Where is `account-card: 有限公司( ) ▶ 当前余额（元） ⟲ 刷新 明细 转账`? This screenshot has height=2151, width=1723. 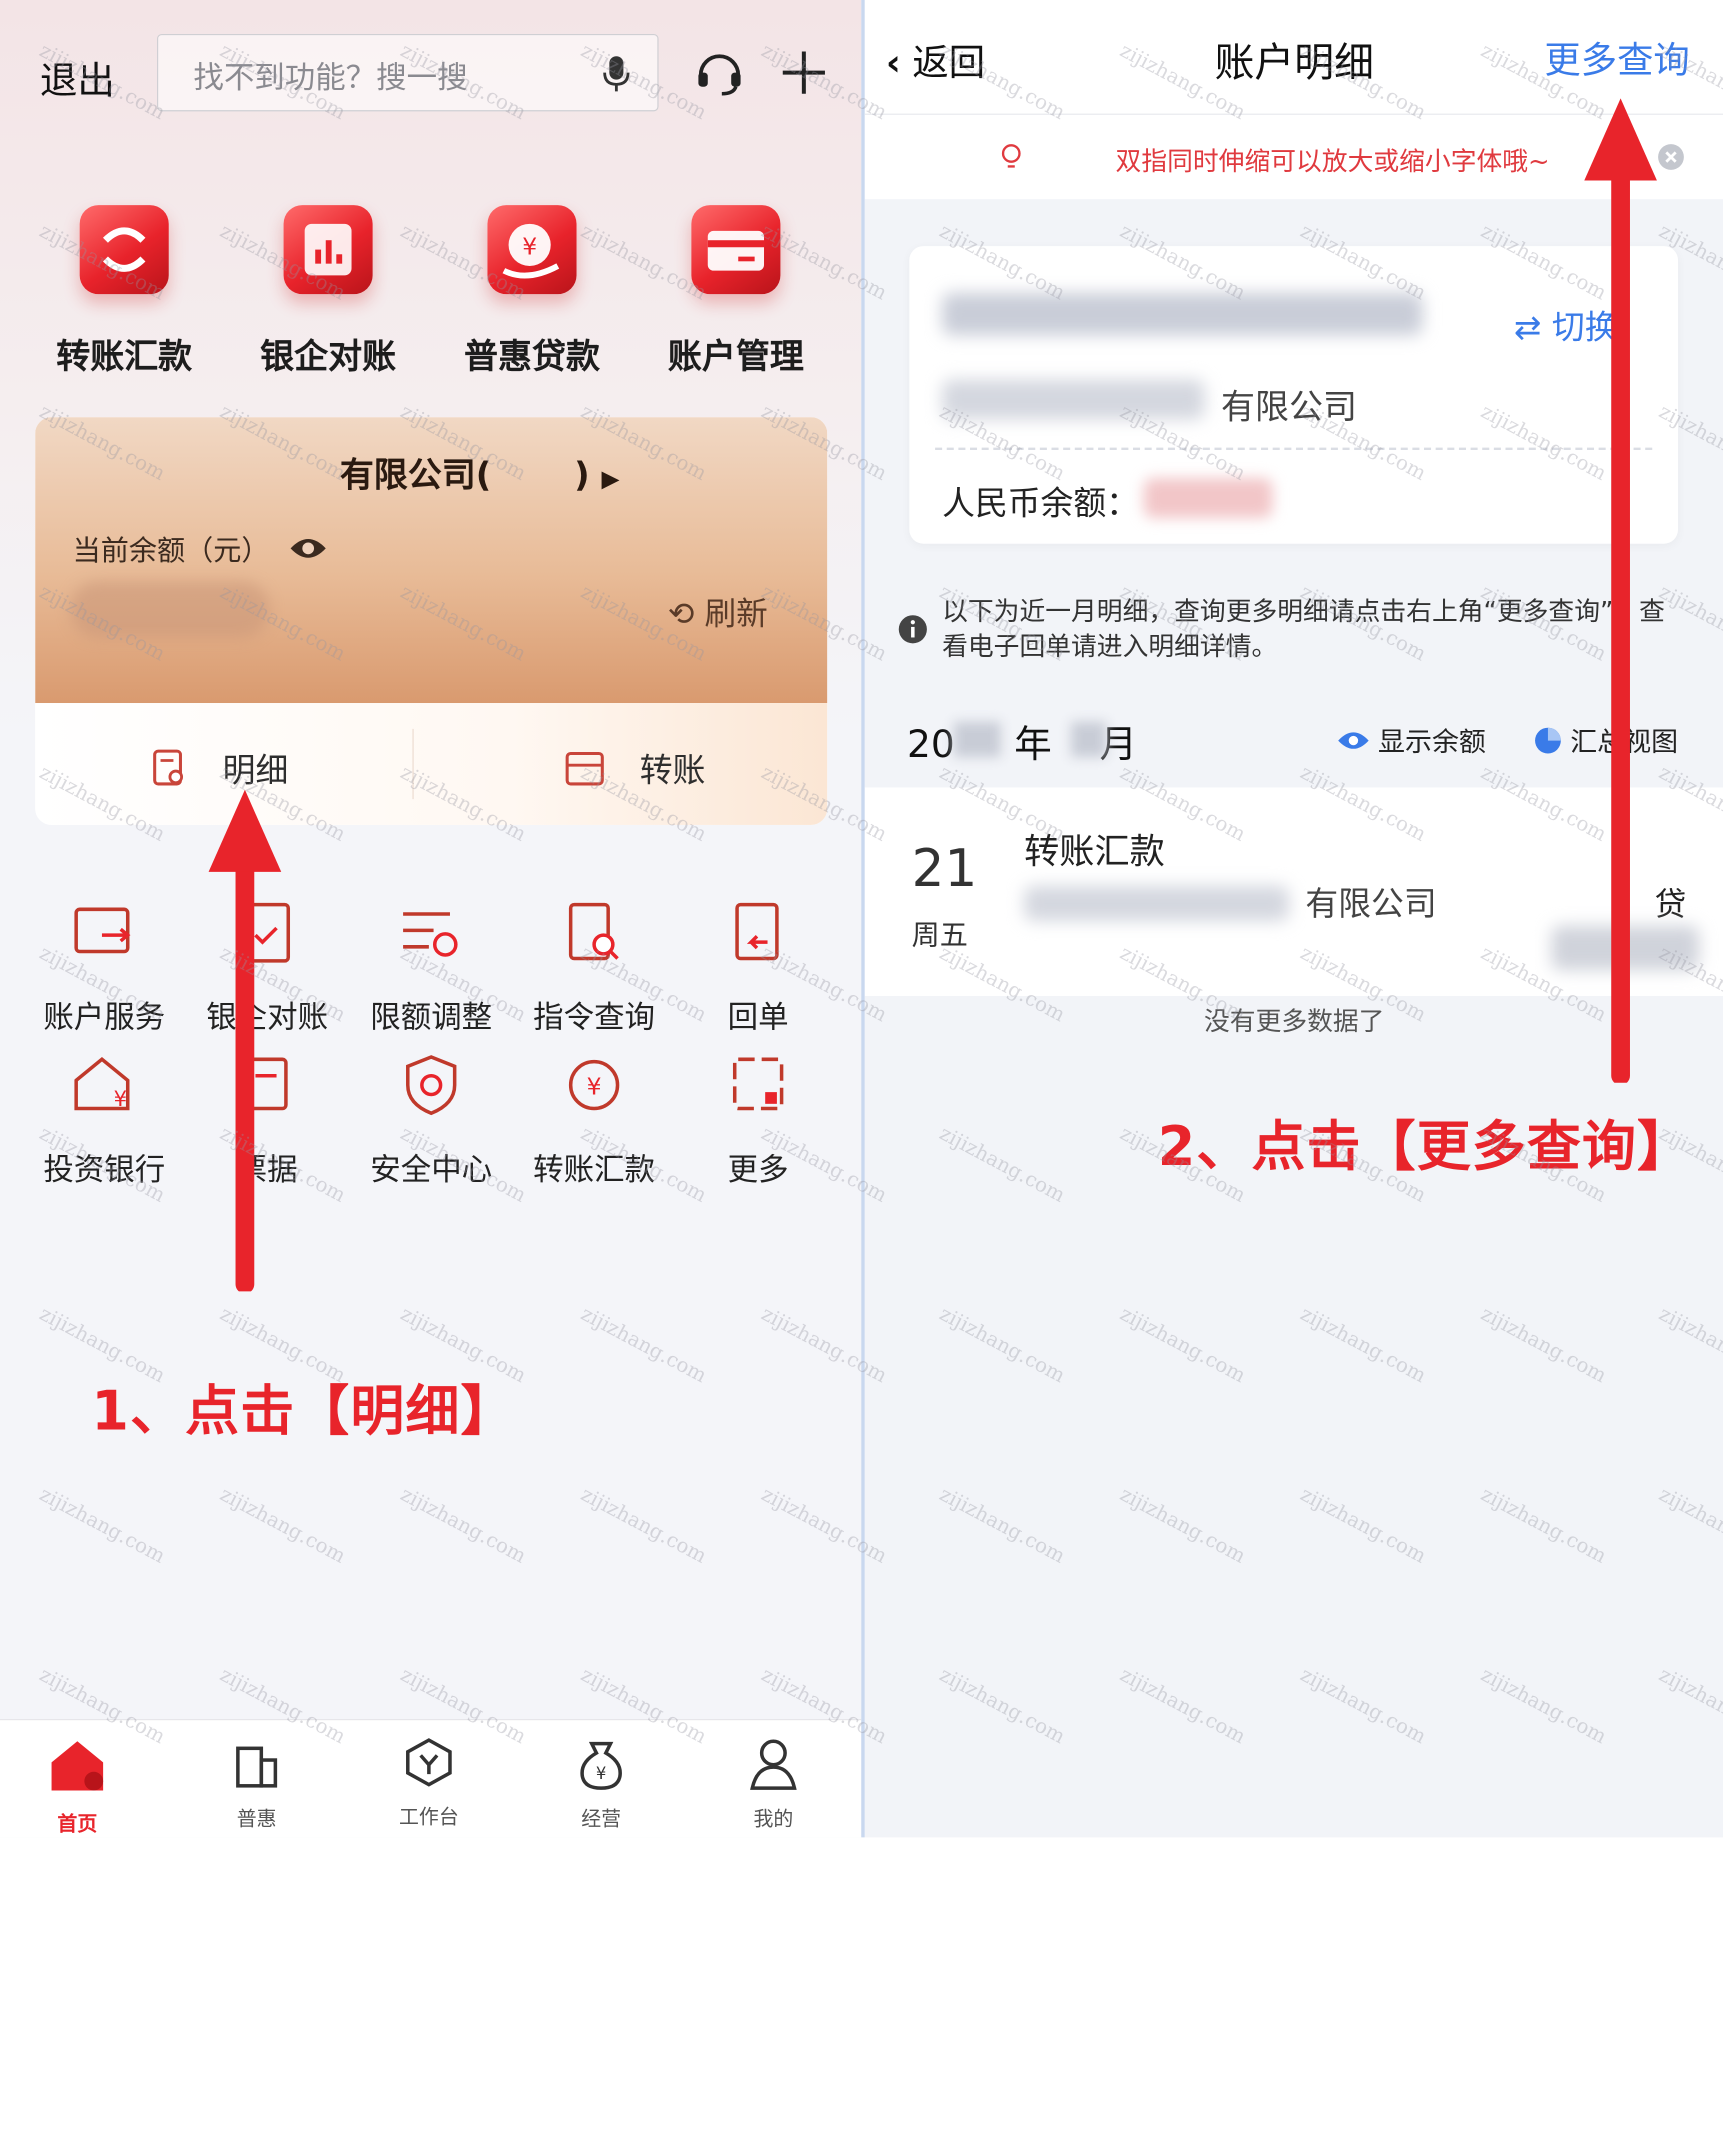 account-card: 有限公司( ) ▶ 当前余额（元） ⟲ 刷新 明细 转账 is located at coordinates (431, 621).